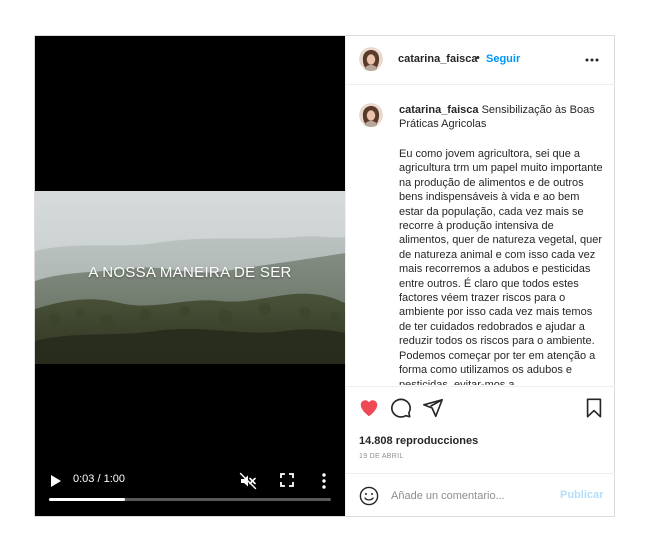 The image size is (648, 554). Describe the element at coordinates (369, 408) in the screenshot. I see `heart-icon` at that location.